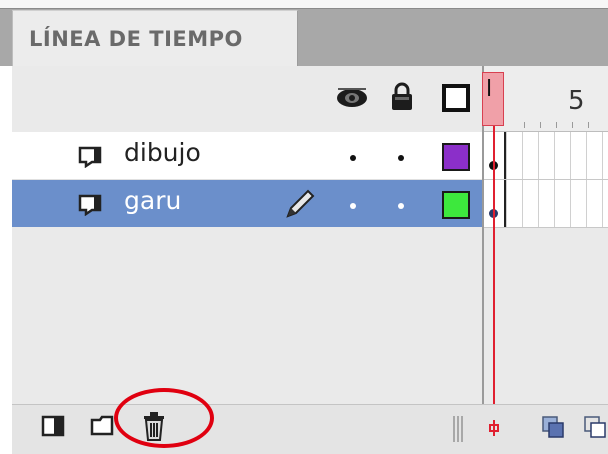 The image size is (608, 454). Describe the element at coordinates (456, 98) in the screenshot. I see `outline-icon` at that location.